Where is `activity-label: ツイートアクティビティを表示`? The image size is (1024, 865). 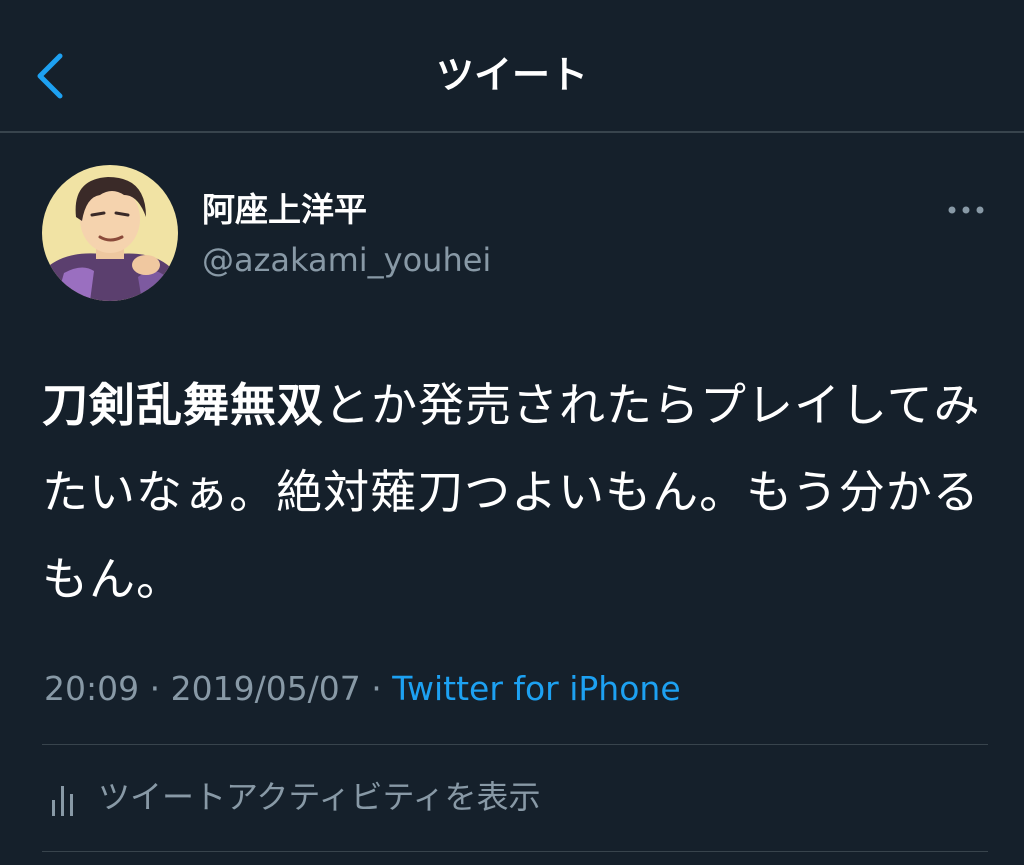
activity-label: ツイートアクティビティを表示 is located at coordinates (319, 797).